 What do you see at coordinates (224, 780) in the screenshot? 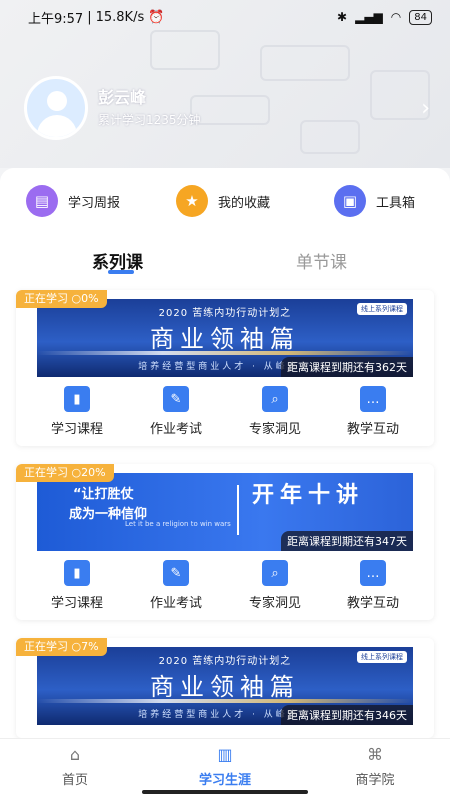
I see `nav-label: 学习生涯` at bounding box center [224, 780].